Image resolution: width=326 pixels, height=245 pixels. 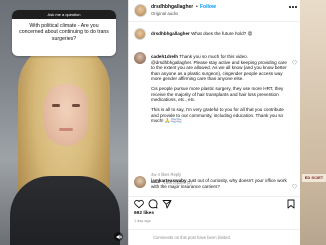 I want to click on comment-meta: 4w 4 likes Reply, so click(x=166, y=174).